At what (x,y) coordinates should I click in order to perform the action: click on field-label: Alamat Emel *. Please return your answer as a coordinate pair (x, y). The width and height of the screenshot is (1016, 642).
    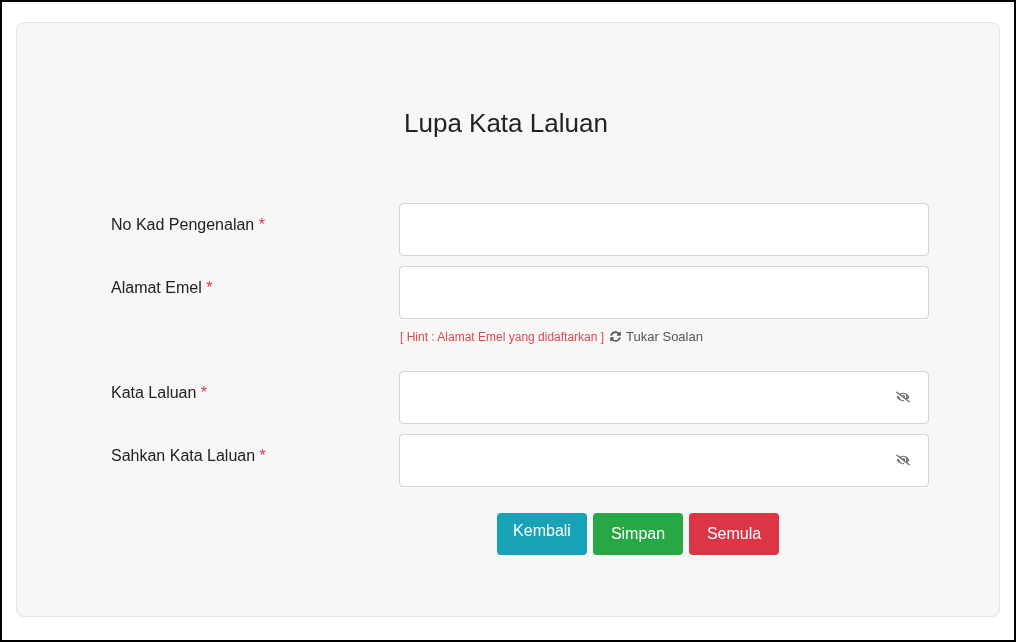
    Looking at the image, I should click on (162, 288).